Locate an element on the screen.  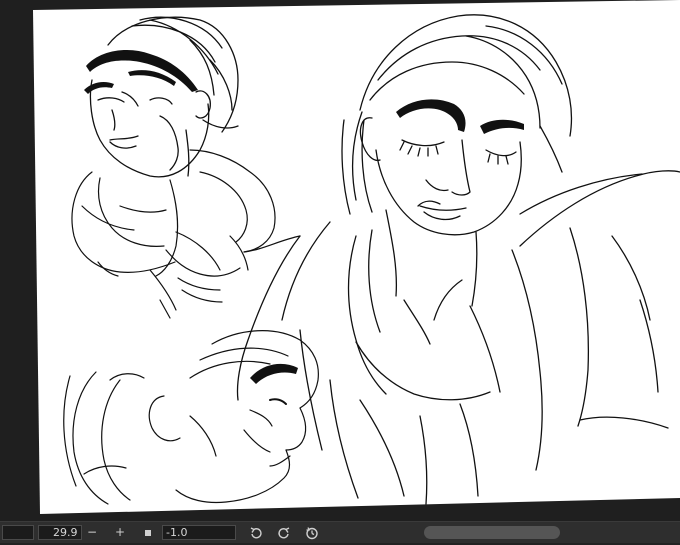
zoom-in-button: + is located at coordinates (120, 532).